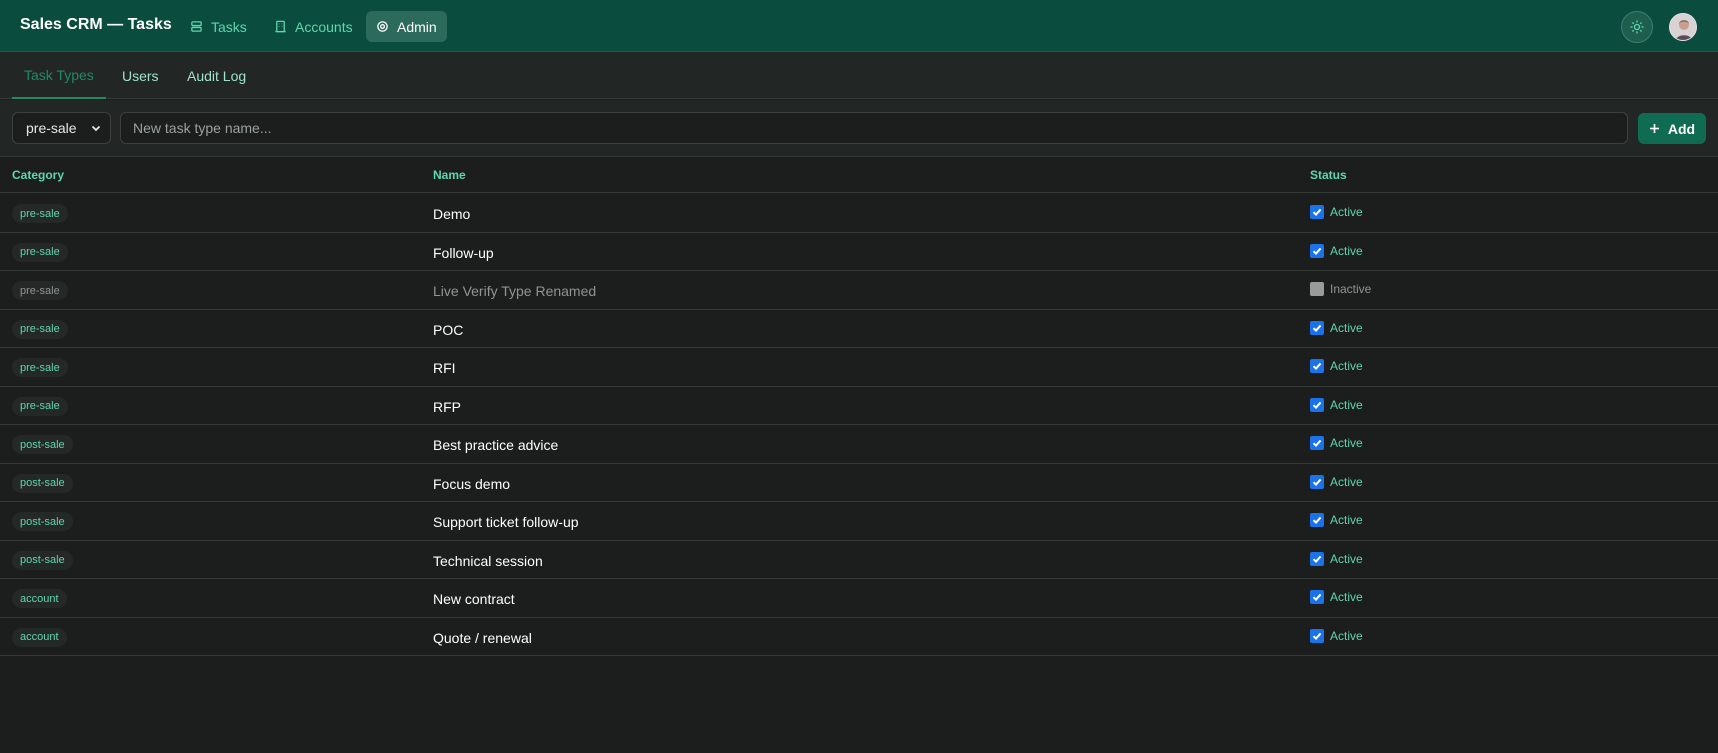 The height and width of the screenshot is (753, 1718). Describe the element at coordinates (859, 252) in the screenshot. I see `table-row: pre-sale Follow-up Active` at that location.